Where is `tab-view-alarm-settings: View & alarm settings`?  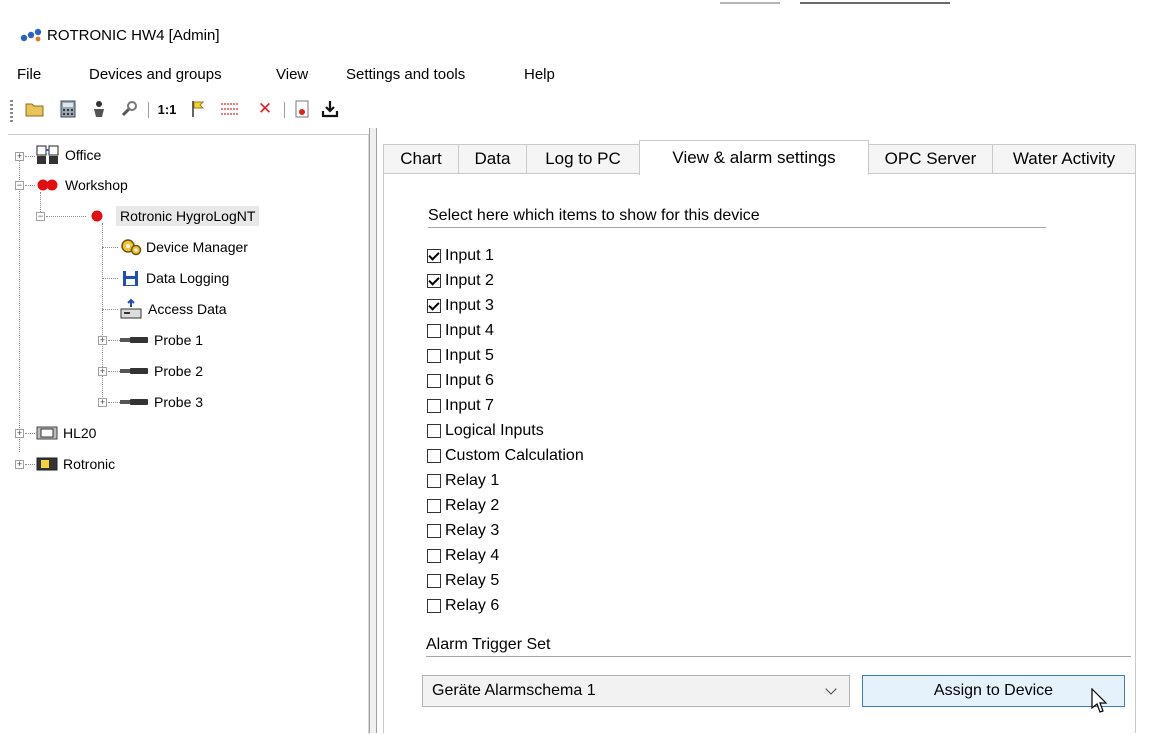
tab-view-alarm-settings: View & alarm settings is located at coordinates (754, 157).